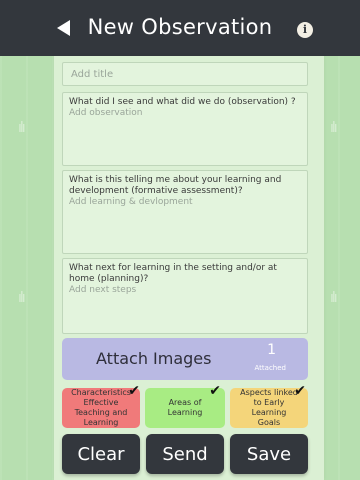  What do you see at coordinates (103, 290) in the screenshot?
I see `next-steps-placeholder: Add next steps` at bounding box center [103, 290].